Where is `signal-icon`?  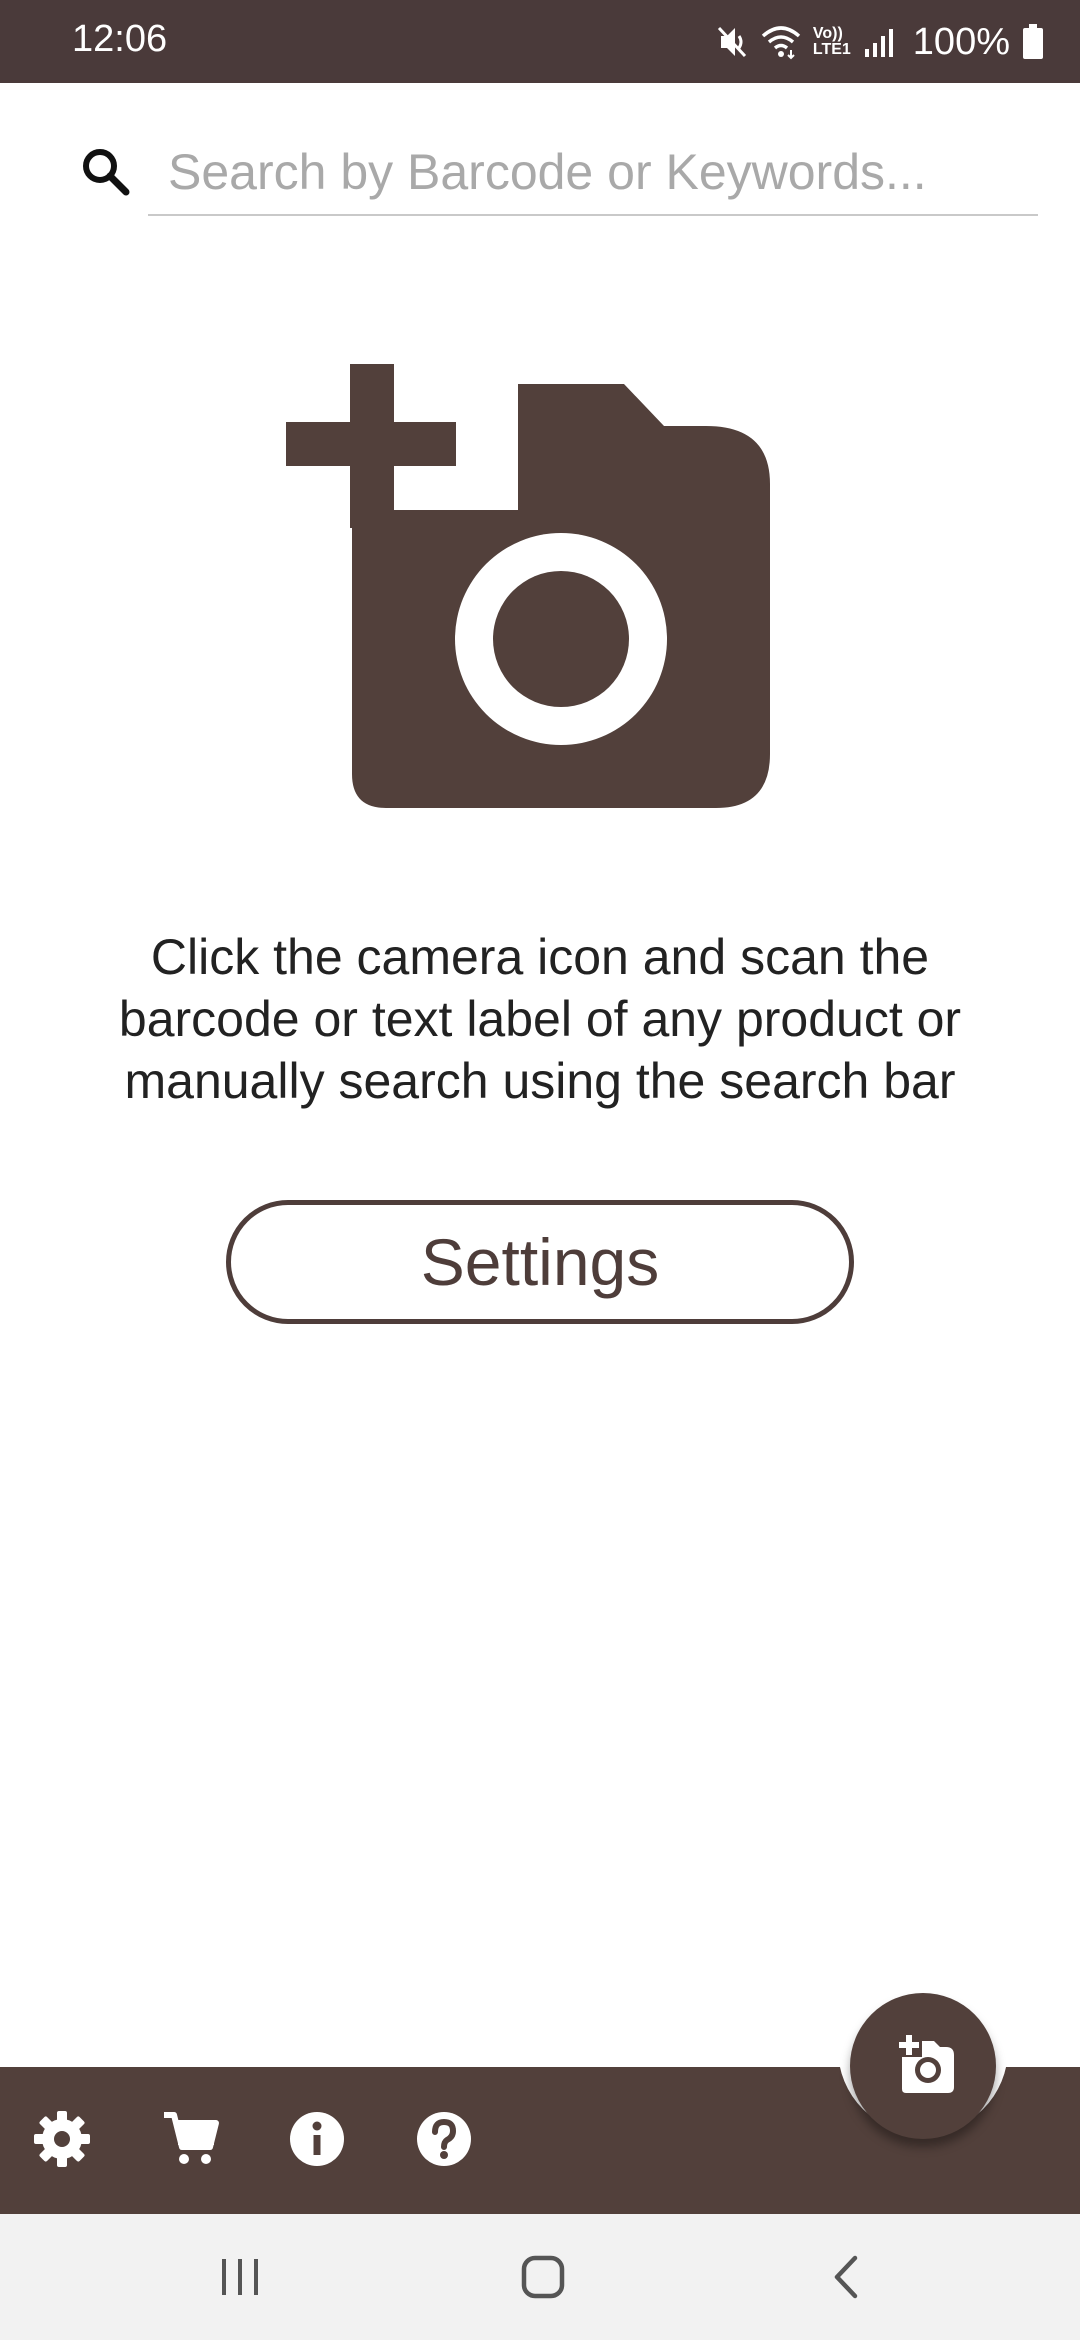 signal-icon is located at coordinates (880, 42).